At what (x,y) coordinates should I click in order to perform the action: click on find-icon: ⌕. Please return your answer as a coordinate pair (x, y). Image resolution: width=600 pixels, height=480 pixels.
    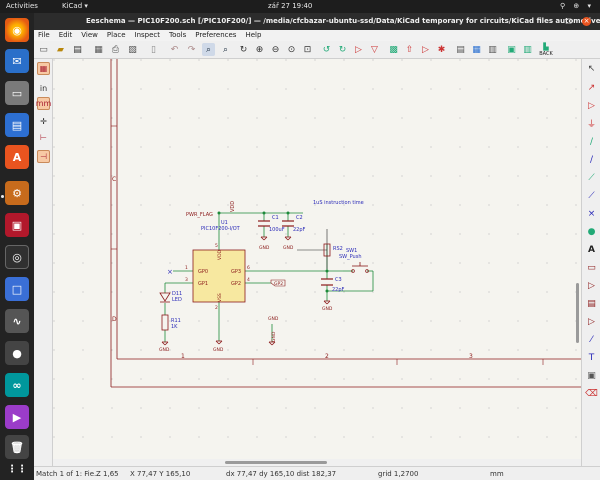
    Looking at the image, I should click on (208, 49).